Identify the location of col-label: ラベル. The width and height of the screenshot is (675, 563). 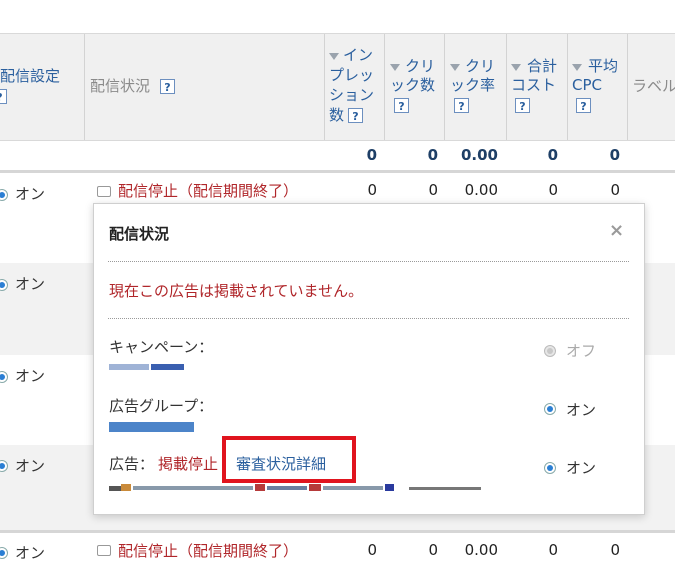
(651, 87).